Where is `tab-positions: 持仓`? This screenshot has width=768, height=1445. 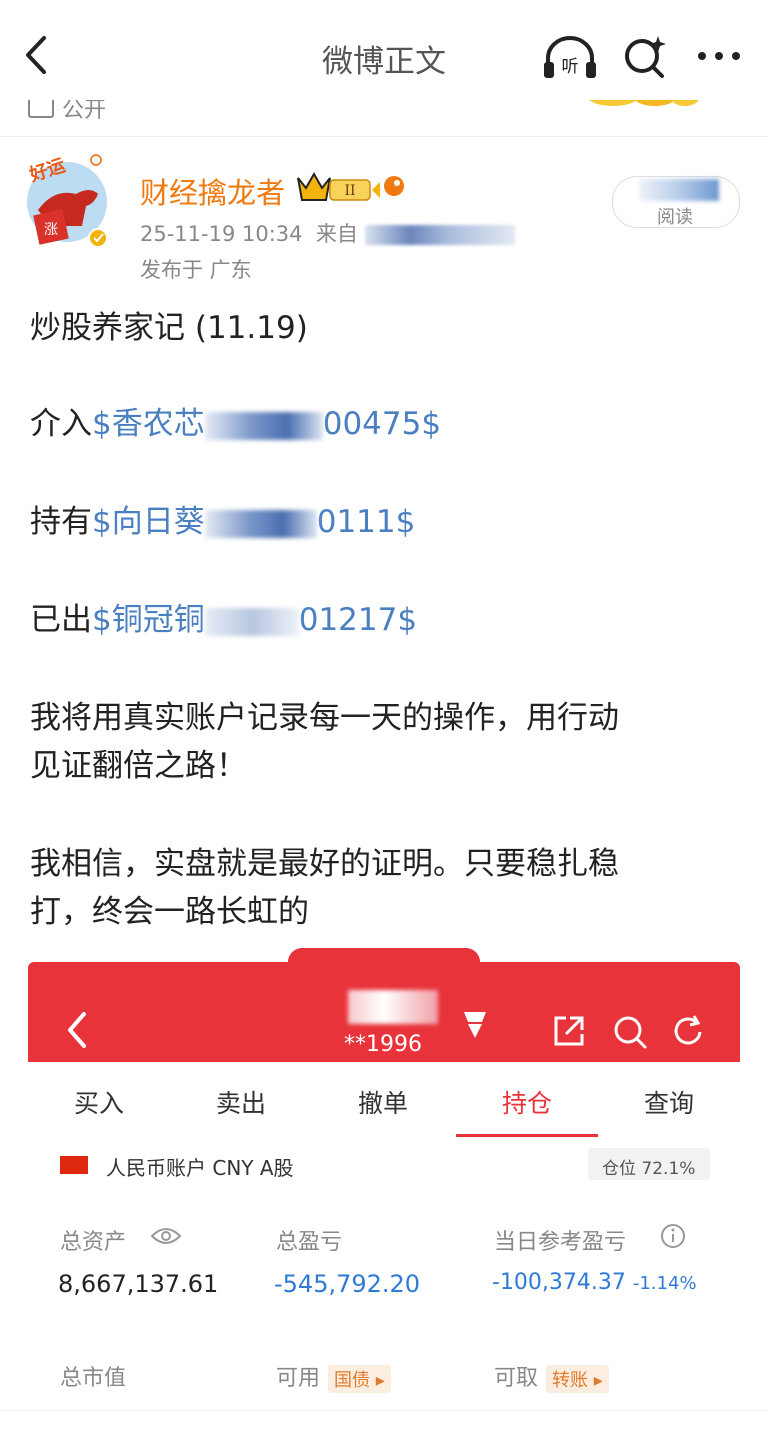 tab-positions: 持仓 is located at coordinates (527, 1102).